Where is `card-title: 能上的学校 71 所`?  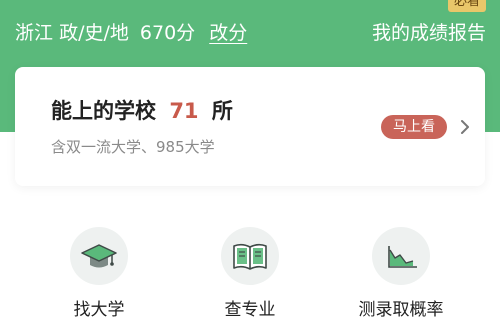 card-title: 能上的学校 71 所 is located at coordinates (142, 110).